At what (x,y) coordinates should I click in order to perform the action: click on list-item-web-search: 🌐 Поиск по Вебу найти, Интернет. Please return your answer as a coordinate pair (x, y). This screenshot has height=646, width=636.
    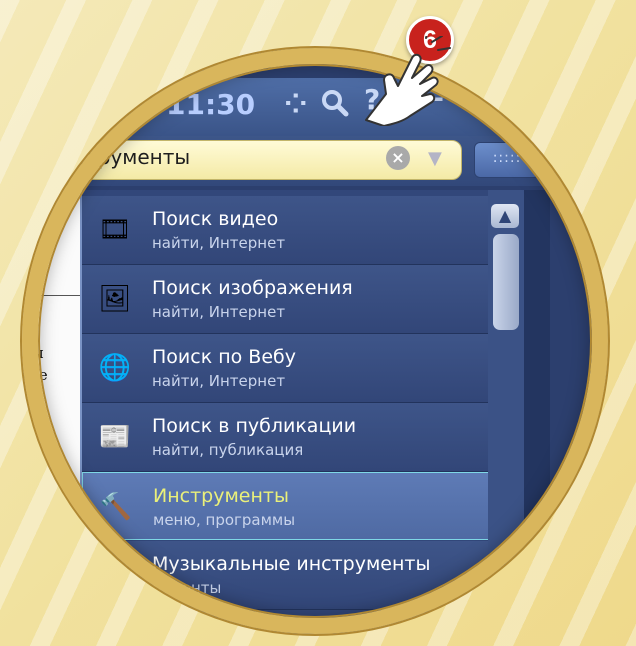
    Looking at the image, I should click on (315, 368).